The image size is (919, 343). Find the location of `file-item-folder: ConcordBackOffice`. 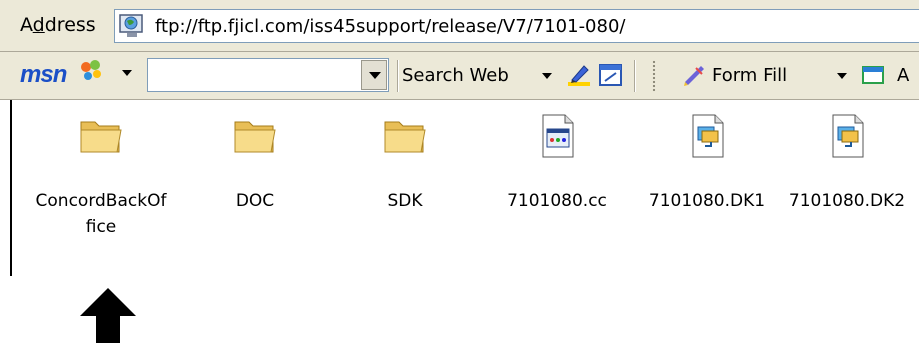

file-item-folder: ConcordBackOffice is located at coordinates (101, 176).